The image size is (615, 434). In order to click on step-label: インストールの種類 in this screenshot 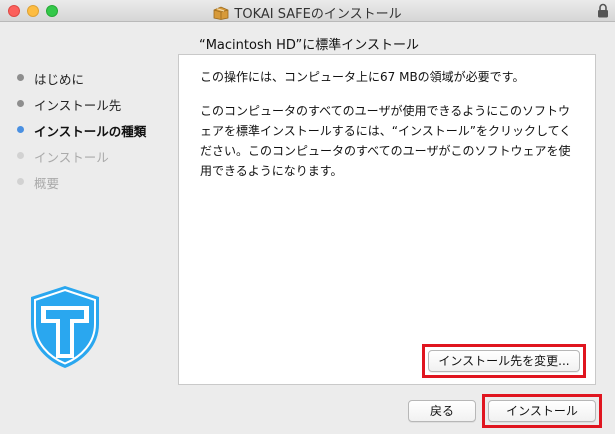, I will do `click(90, 131)`.